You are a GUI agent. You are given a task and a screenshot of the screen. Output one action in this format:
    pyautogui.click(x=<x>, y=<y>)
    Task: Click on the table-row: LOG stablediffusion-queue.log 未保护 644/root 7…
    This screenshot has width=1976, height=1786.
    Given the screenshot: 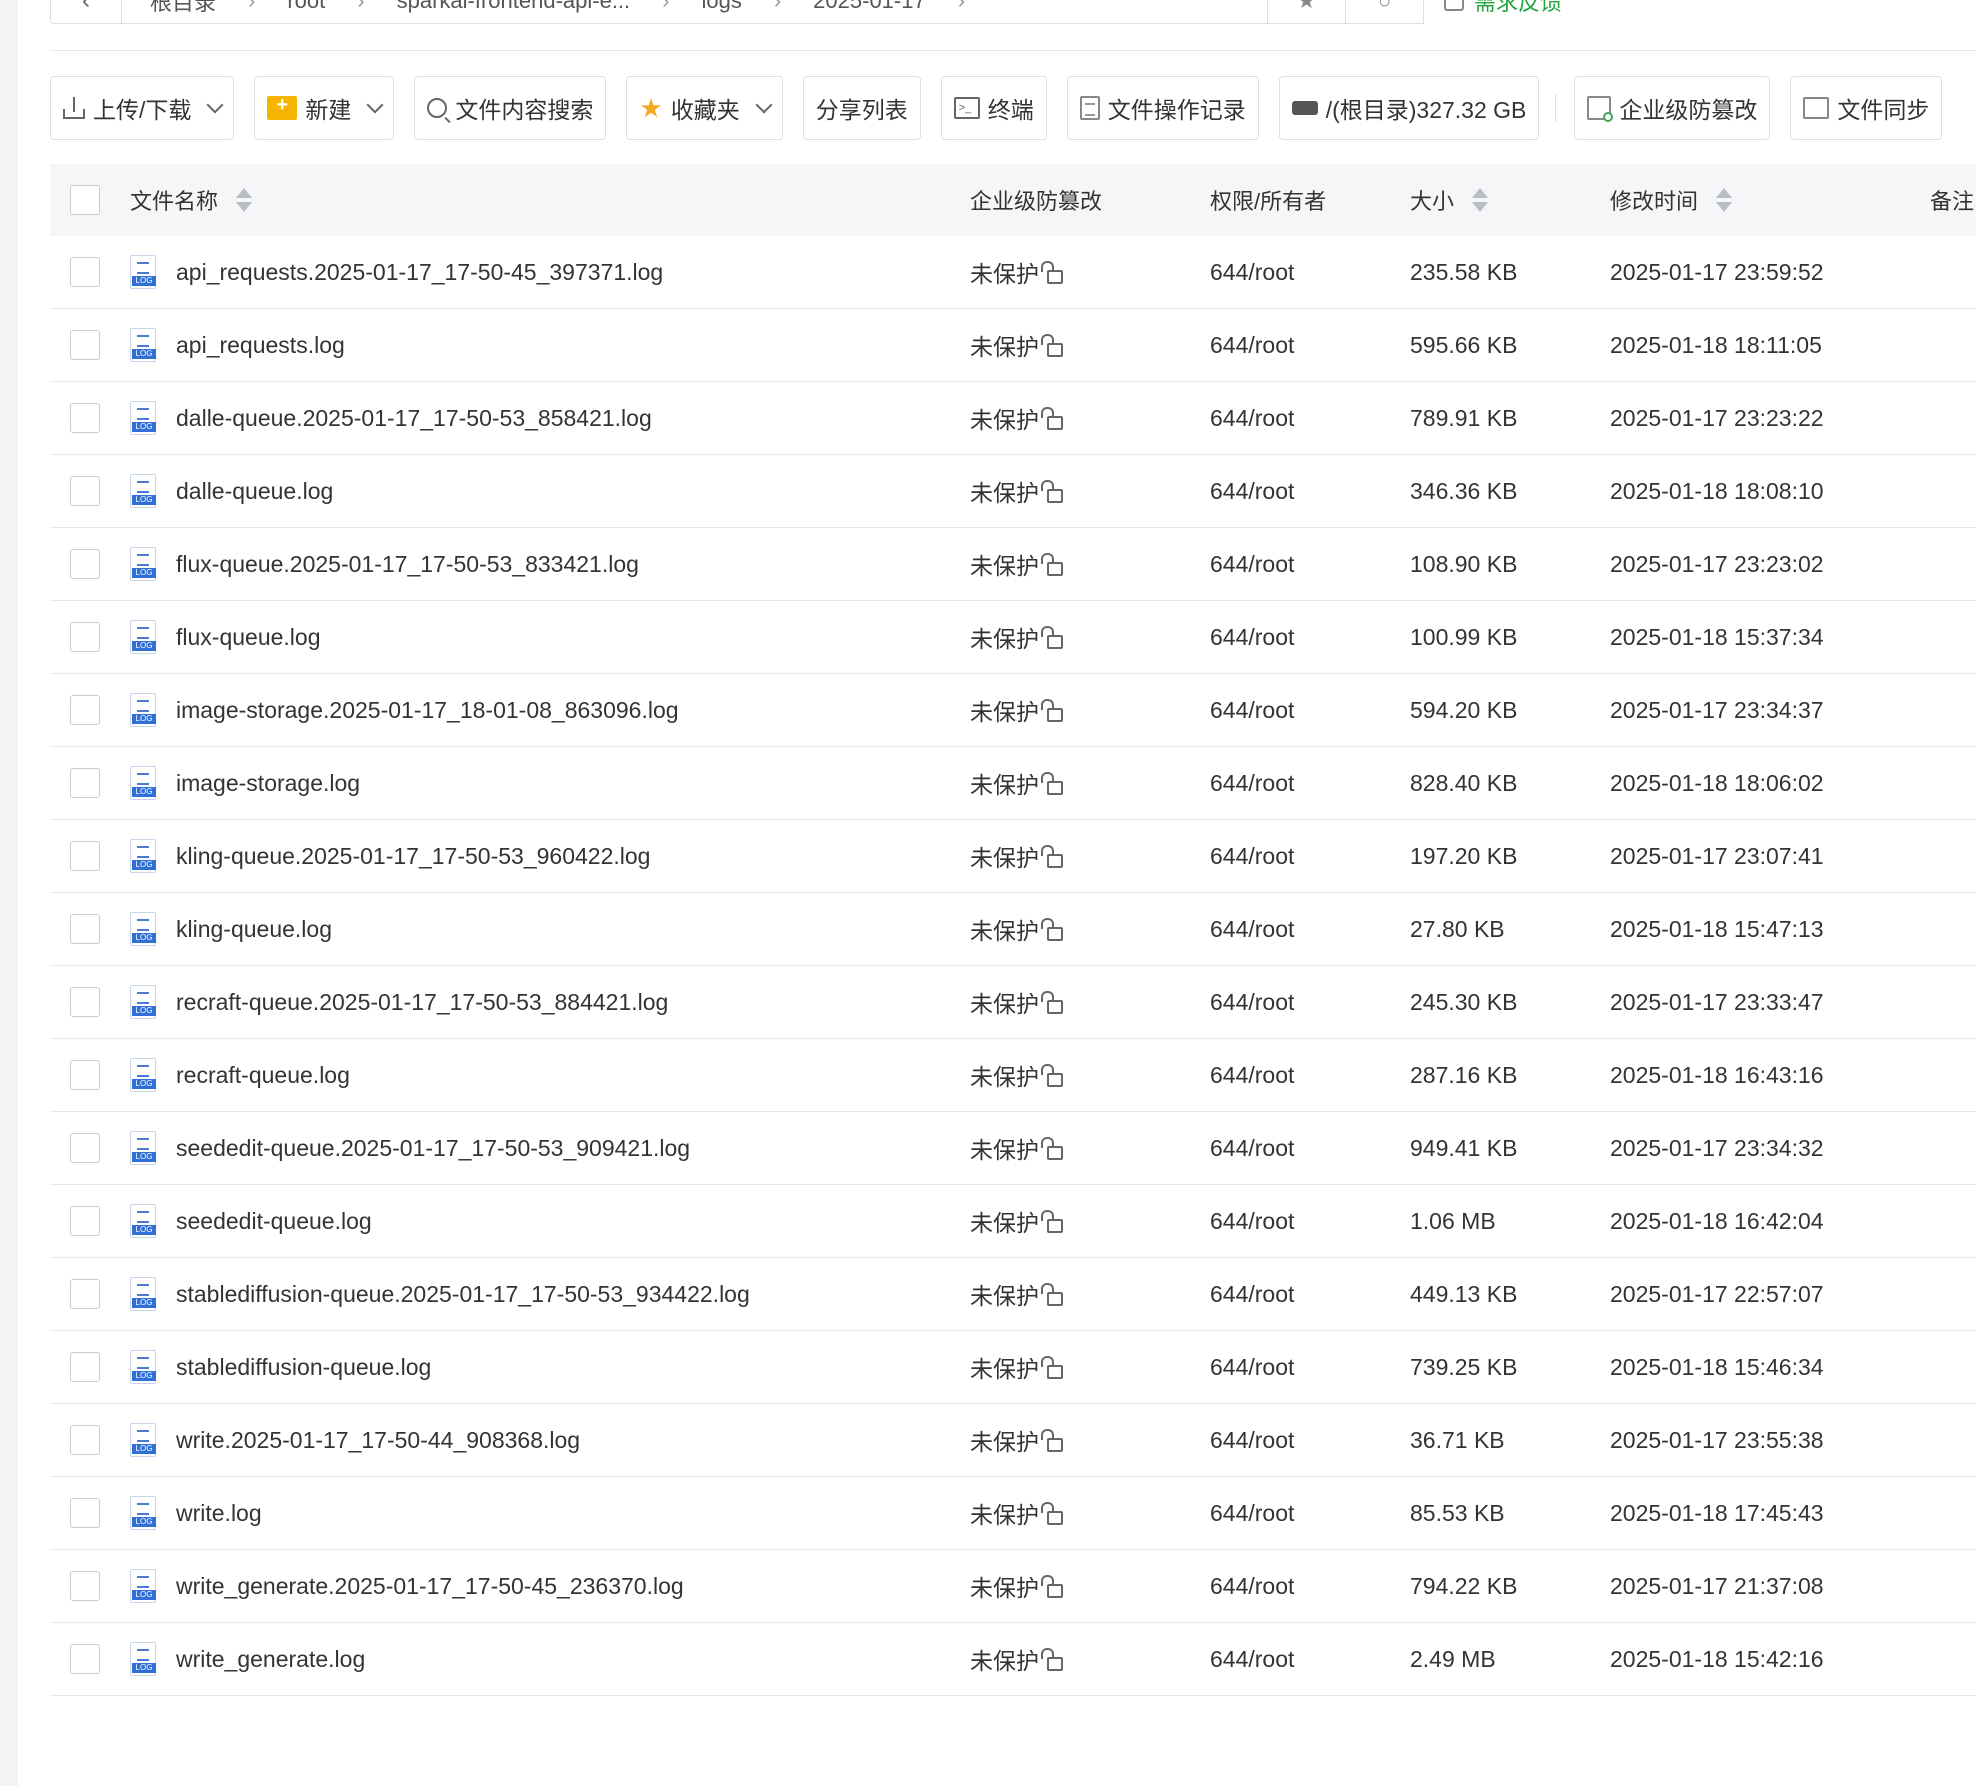 What is the action you would take?
    pyautogui.click(x=1013, y=1367)
    